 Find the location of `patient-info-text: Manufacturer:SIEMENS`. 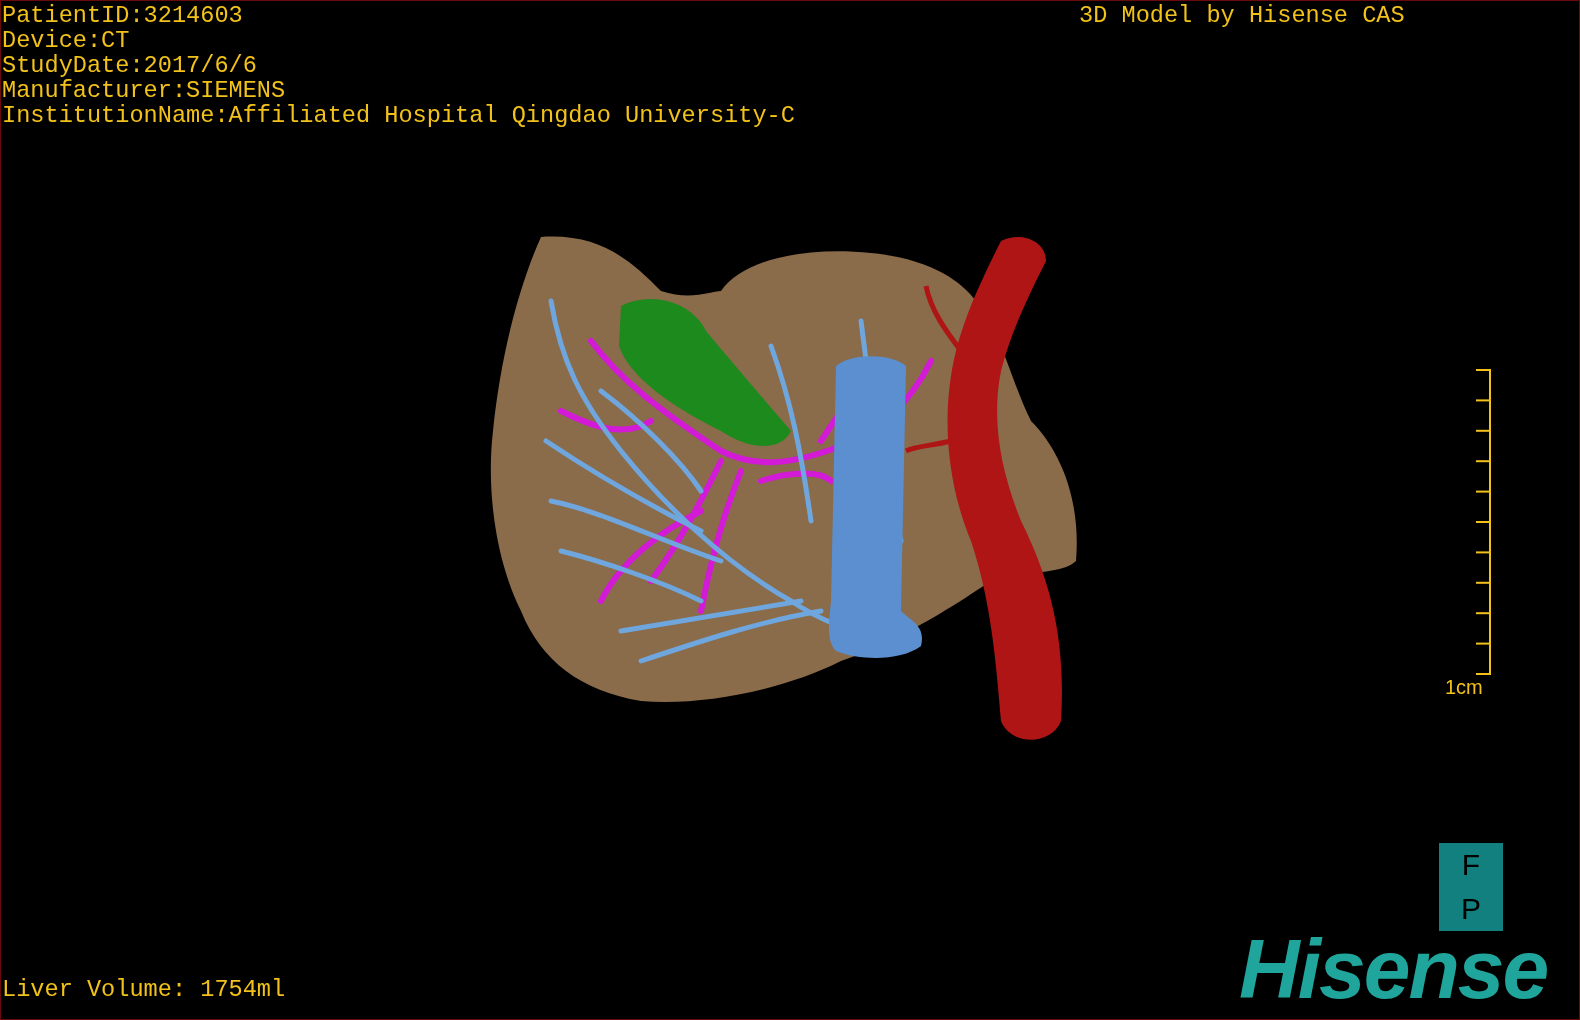

patient-info-text: Manufacturer:SIEMENS is located at coordinates (144, 90).